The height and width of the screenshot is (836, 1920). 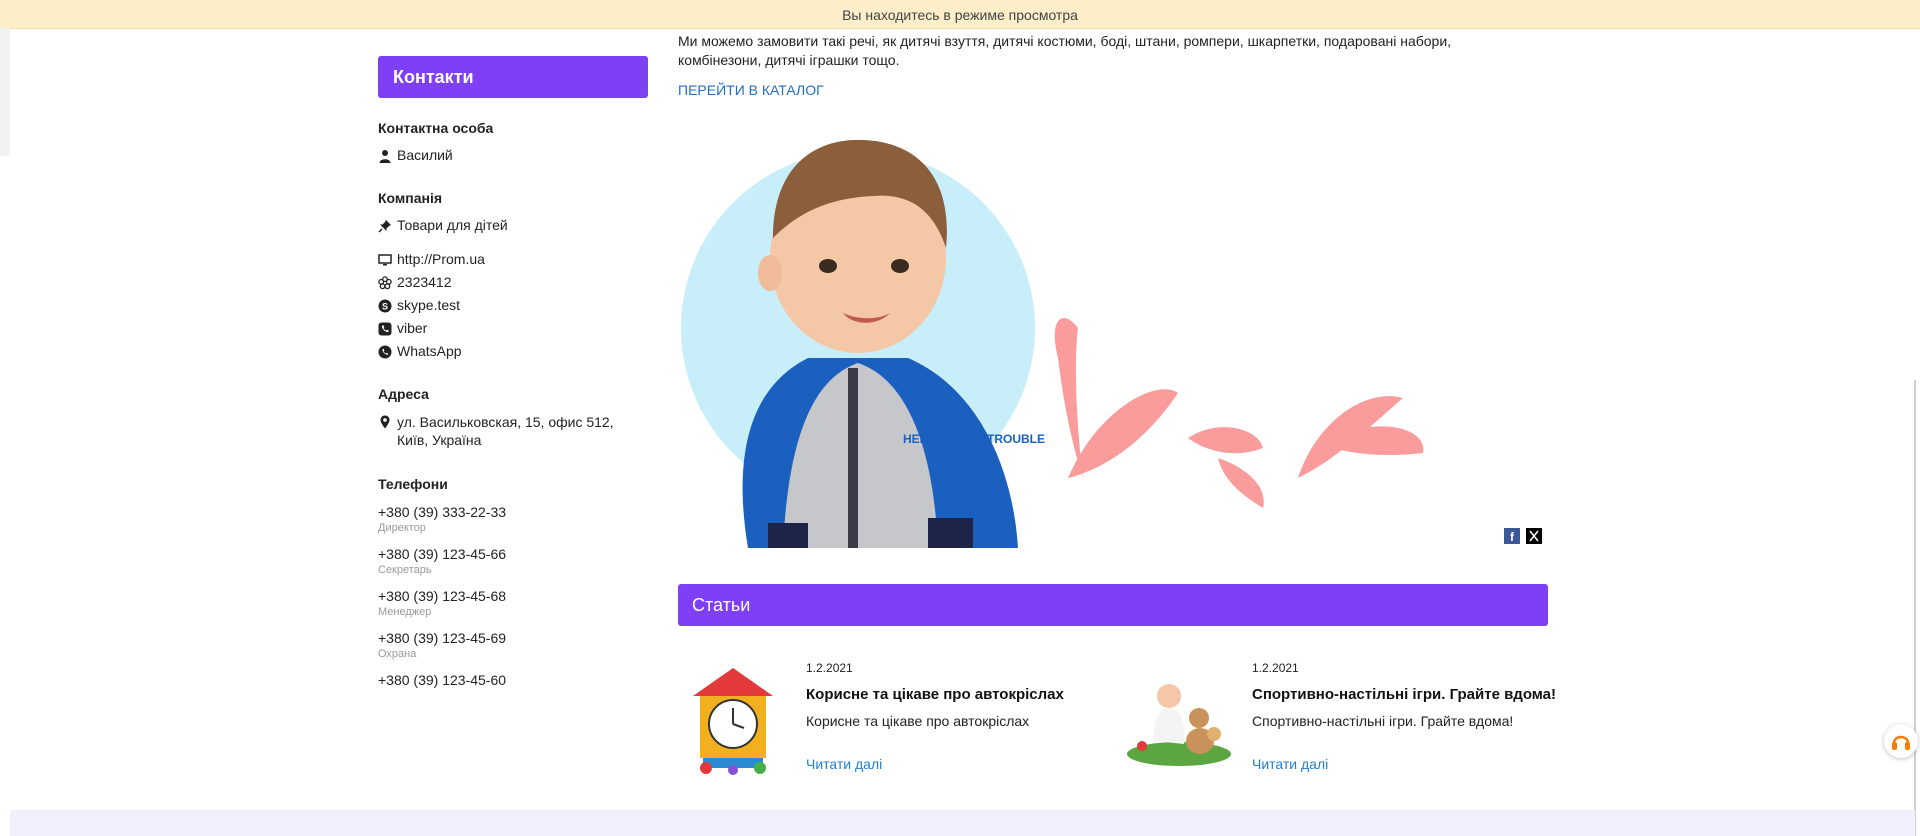 What do you see at coordinates (1534, 536) in the screenshot?
I see `x-share-icon` at bounding box center [1534, 536].